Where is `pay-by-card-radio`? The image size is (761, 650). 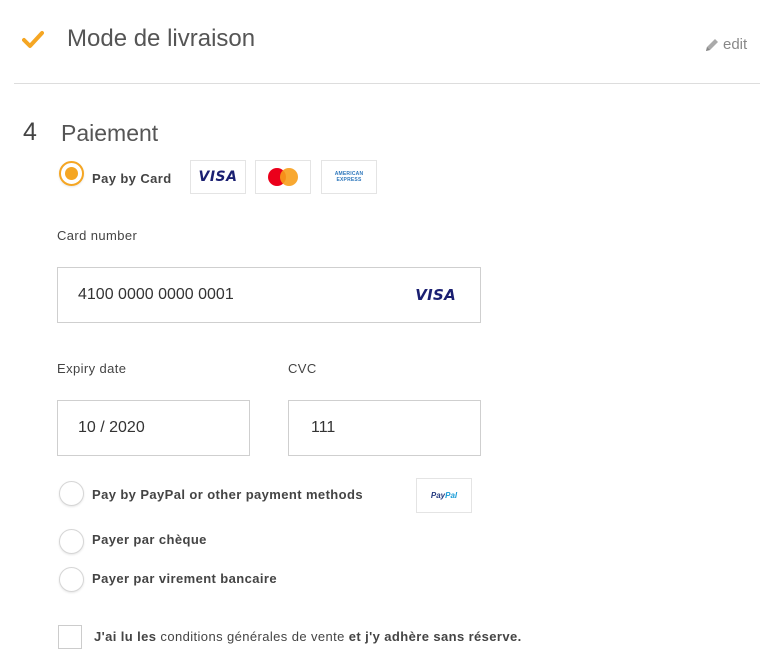
pay-by-card-radio is located at coordinates (71, 173).